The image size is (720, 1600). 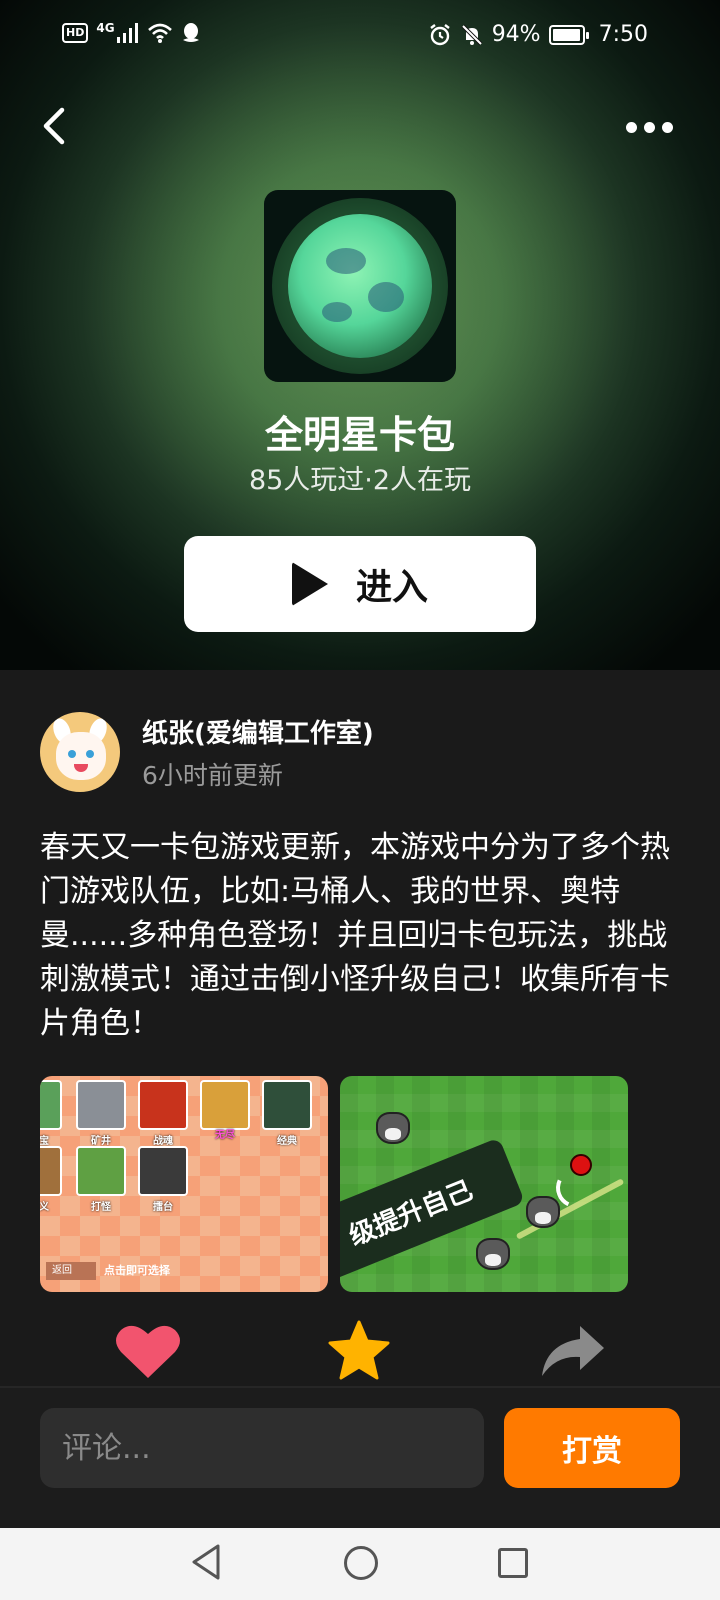 What do you see at coordinates (44, 1207) in the screenshot?
I see `card-label: 义` at bounding box center [44, 1207].